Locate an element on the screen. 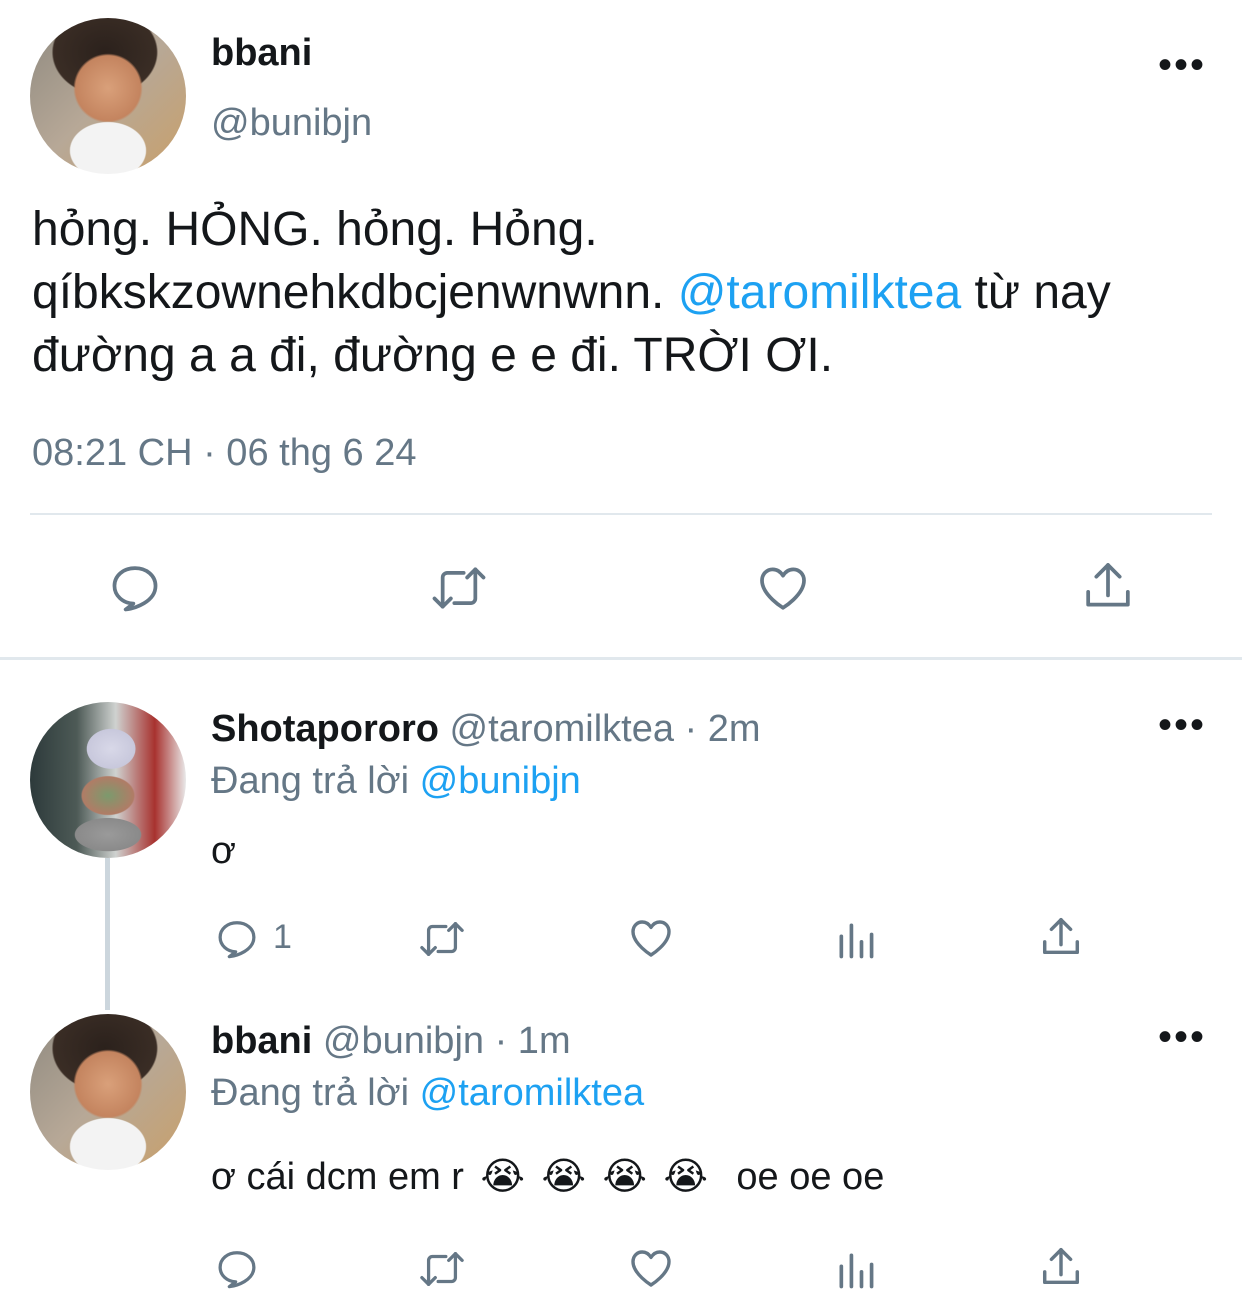  retweet-icon is located at coordinates (459, 588).